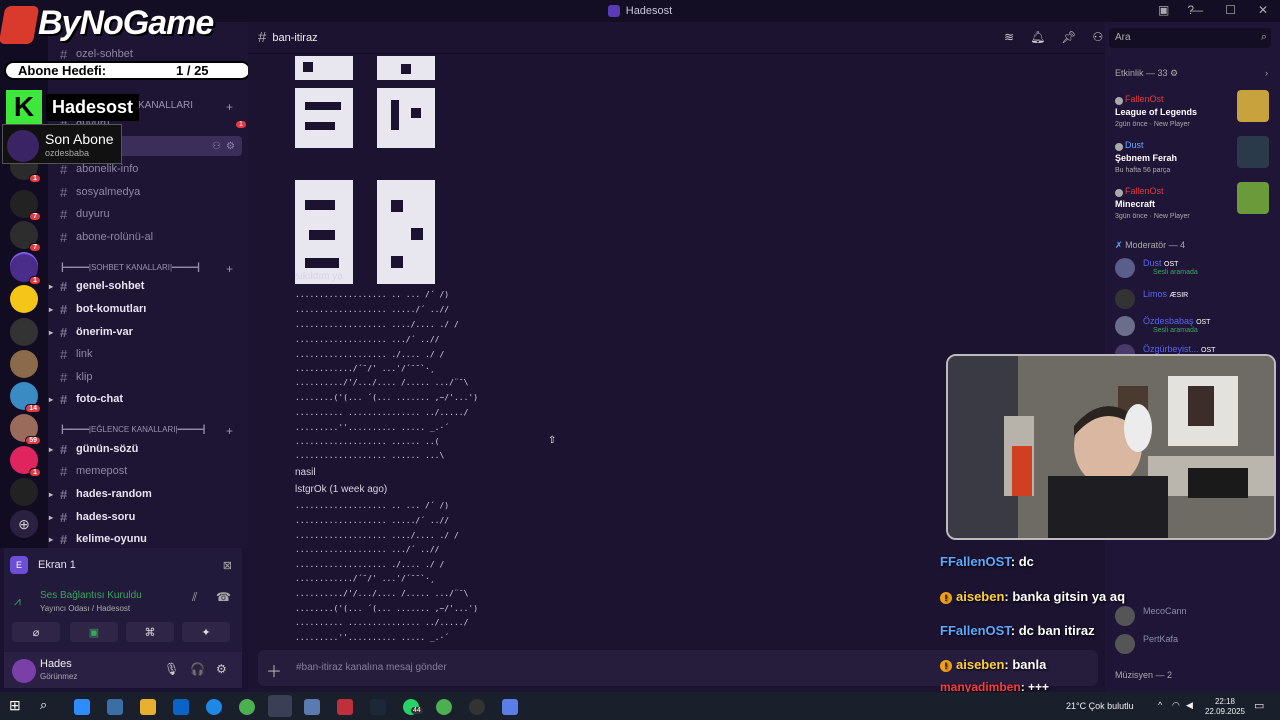 The height and width of the screenshot is (720, 1280). Describe the element at coordinates (19, 565) in the screenshot. I see `screen-icon: E` at that location.